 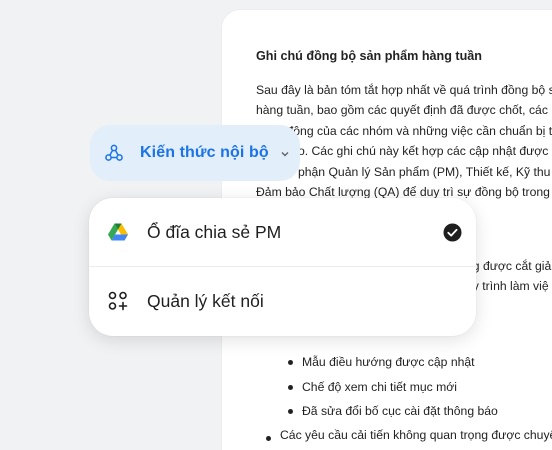 I want to click on chip-label: Kiến thức nội bộ, so click(x=204, y=152).